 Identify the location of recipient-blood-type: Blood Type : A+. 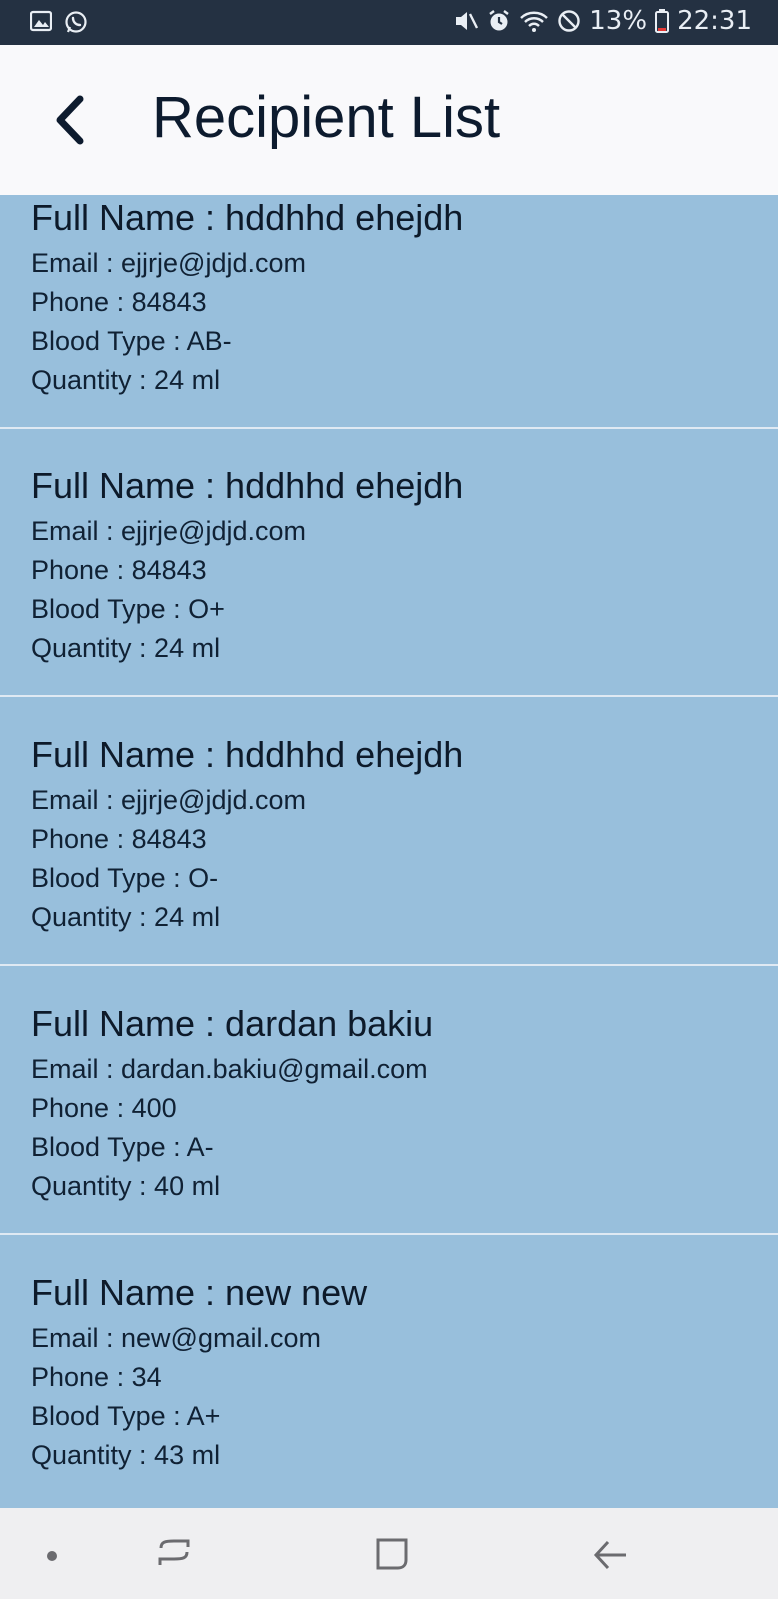
(126, 1416).